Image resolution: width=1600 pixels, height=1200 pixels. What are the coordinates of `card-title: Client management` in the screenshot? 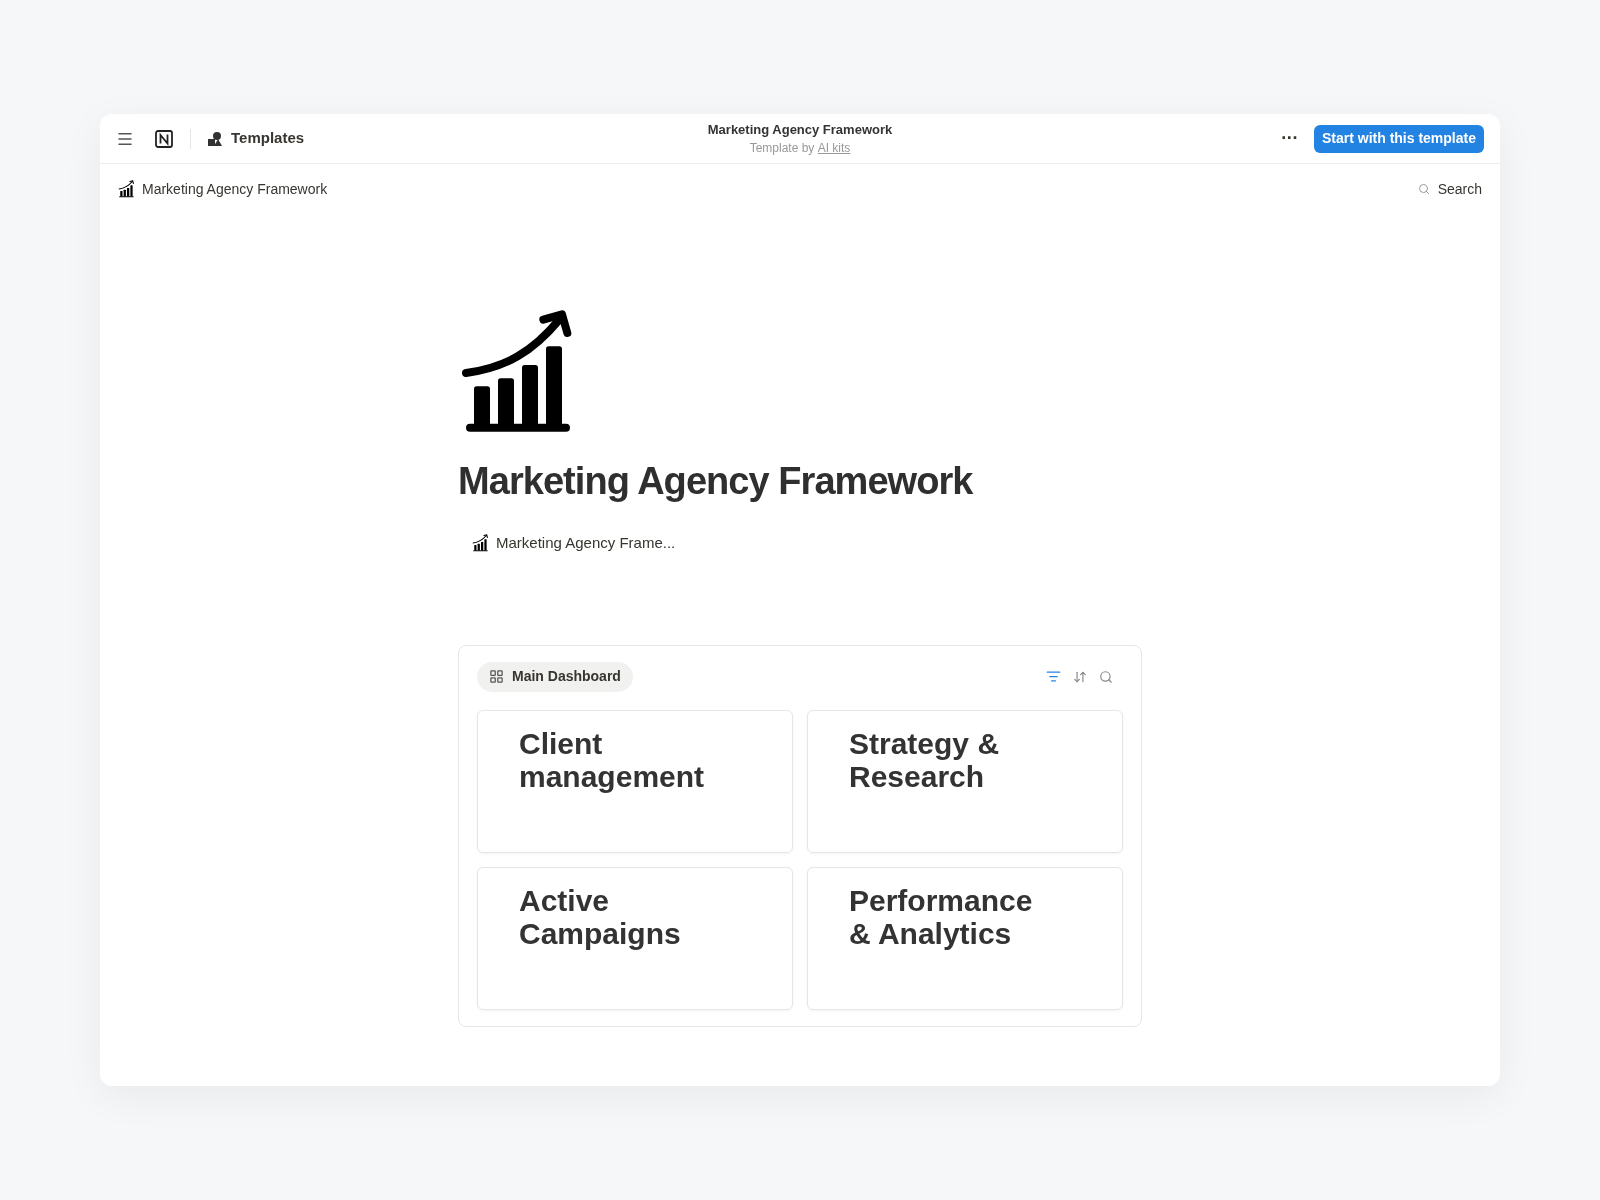 It's located at (612, 759).